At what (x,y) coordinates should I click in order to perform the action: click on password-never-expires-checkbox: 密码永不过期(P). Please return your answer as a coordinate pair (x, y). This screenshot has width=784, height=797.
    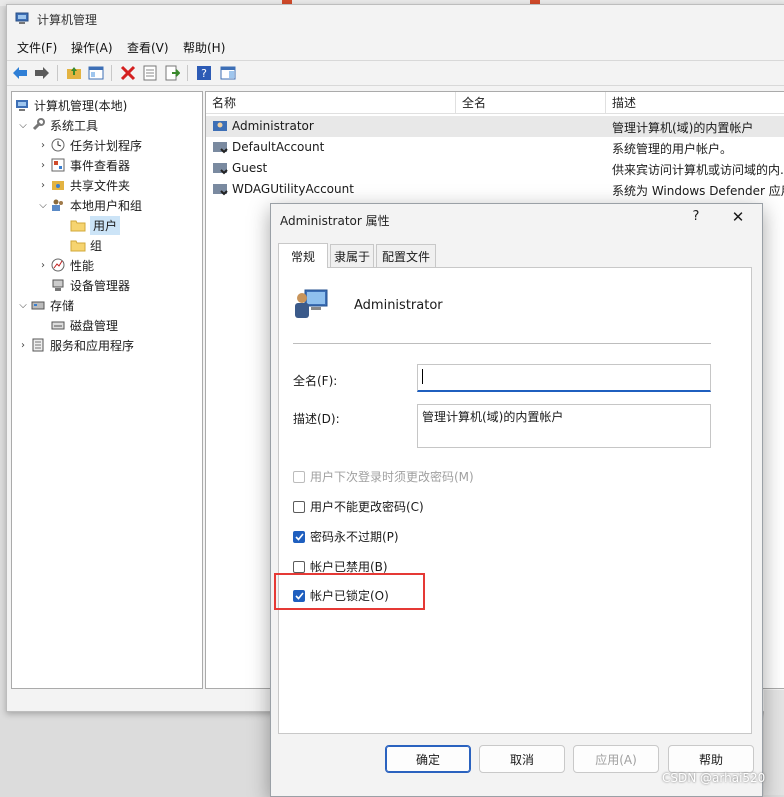
    Looking at the image, I should click on (346, 536).